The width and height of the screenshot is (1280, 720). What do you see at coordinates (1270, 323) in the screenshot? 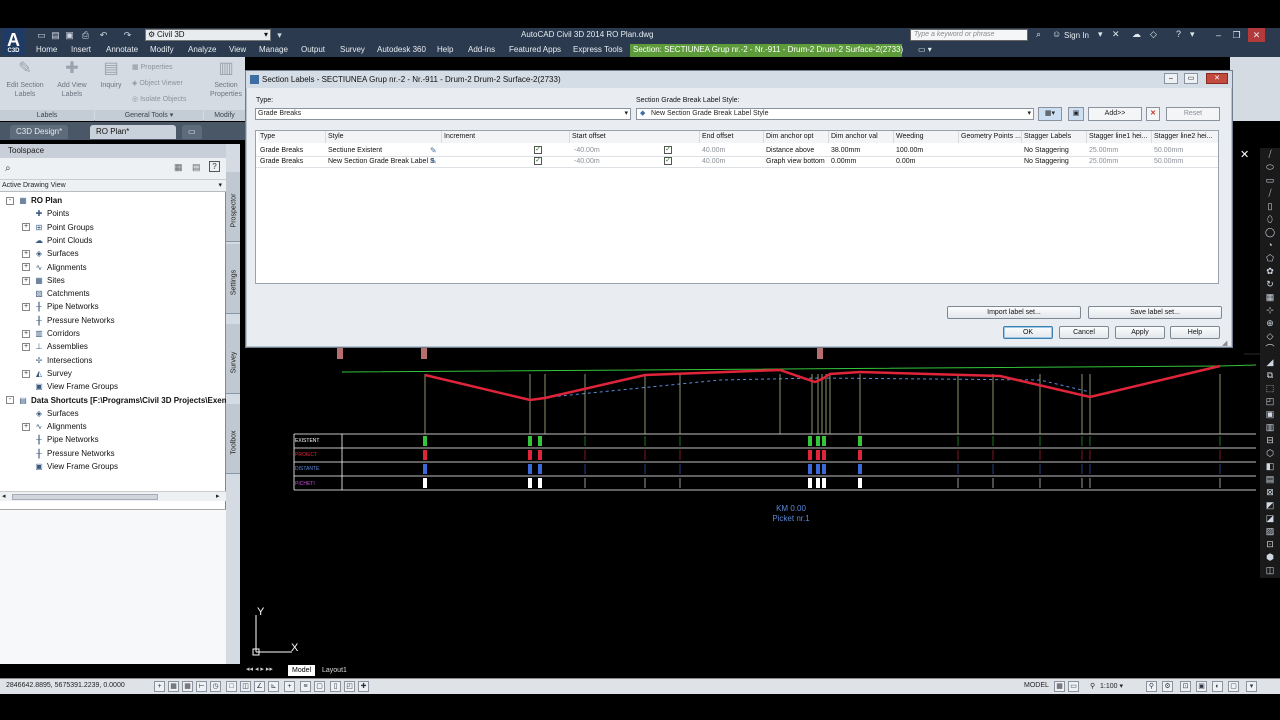
I see `draw-tool-icon: ⊕` at bounding box center [1270, 323].